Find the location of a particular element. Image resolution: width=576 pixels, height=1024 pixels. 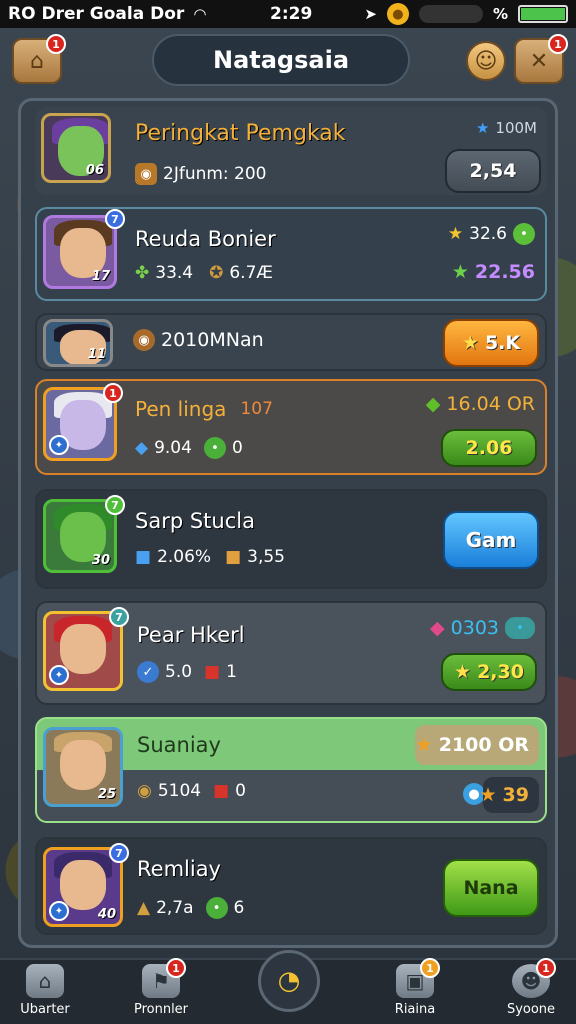

stat-value: 5104 is located at coordinates (179, 791).